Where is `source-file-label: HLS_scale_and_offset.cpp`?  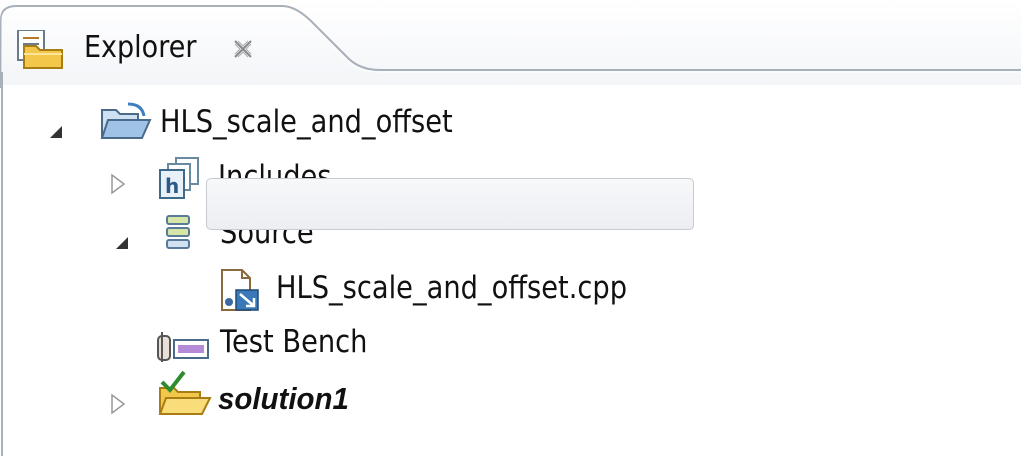
source-file-label: HLS_scale_and_offset.cpp is located at coordinates (452, 288).